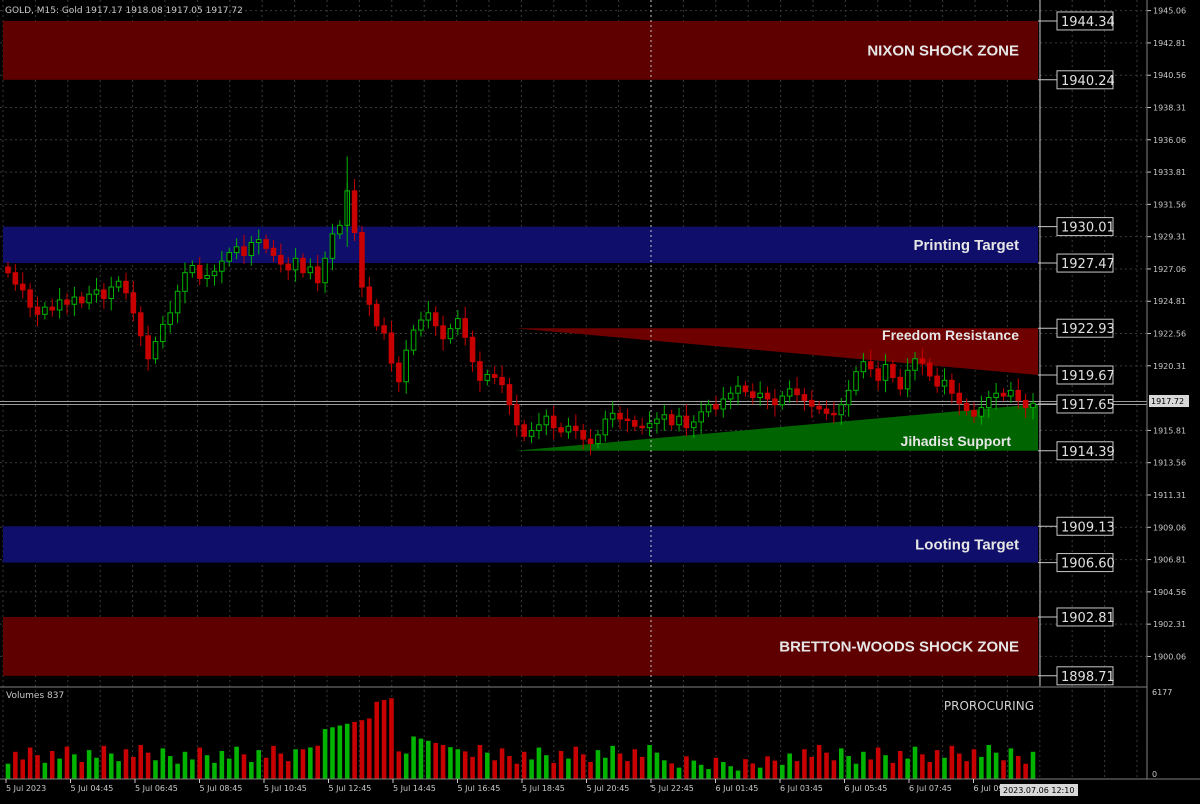  What do you see at coordinates (414, 788) in the screenshot?
I see `time-tick-label: 5 Jul 14:45` at bounding box center [414, 788].